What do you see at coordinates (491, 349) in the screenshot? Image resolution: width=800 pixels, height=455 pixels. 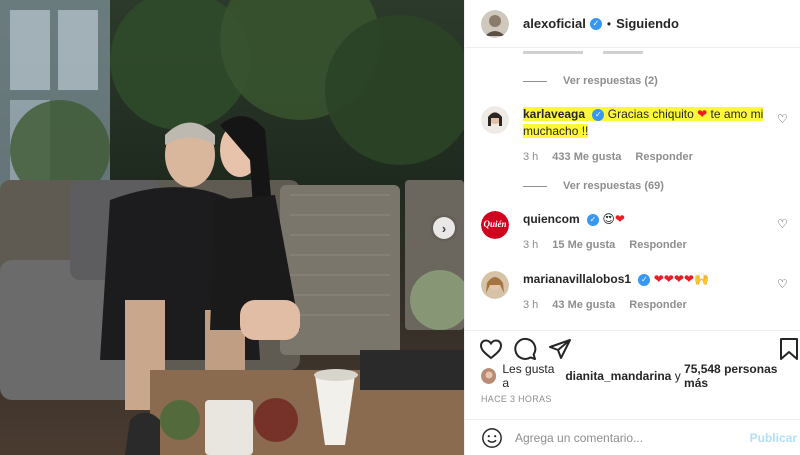 I see `like-heart-icon` at bounding box center [491, 349].